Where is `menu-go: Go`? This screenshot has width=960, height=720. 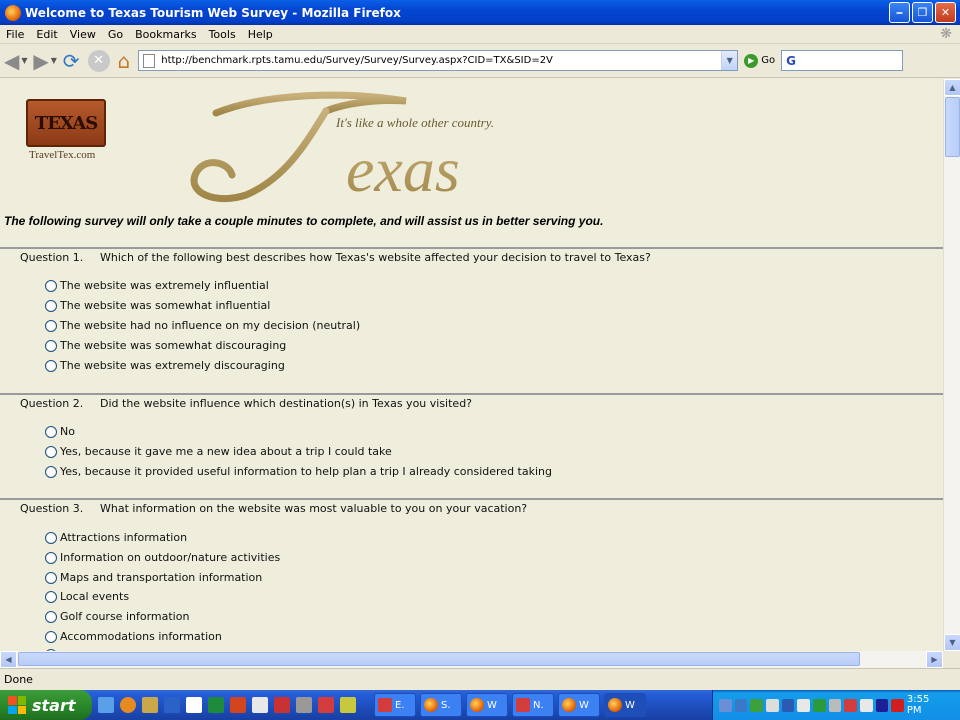 menu-go: Go is located at coordinates (115, 34).